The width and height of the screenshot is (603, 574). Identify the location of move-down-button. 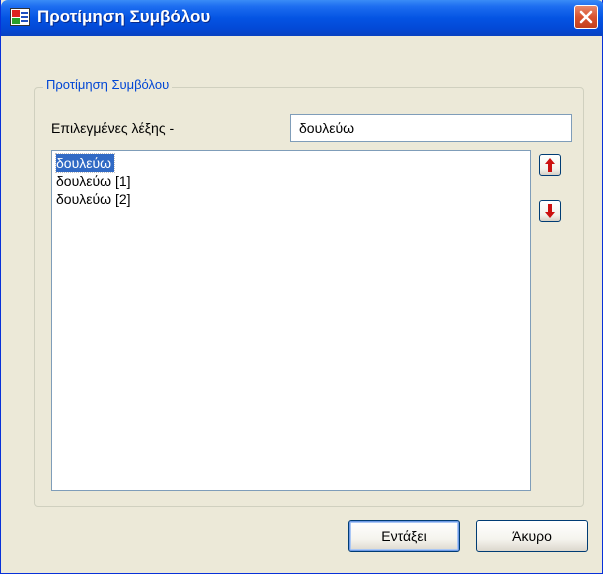
(550, 211).